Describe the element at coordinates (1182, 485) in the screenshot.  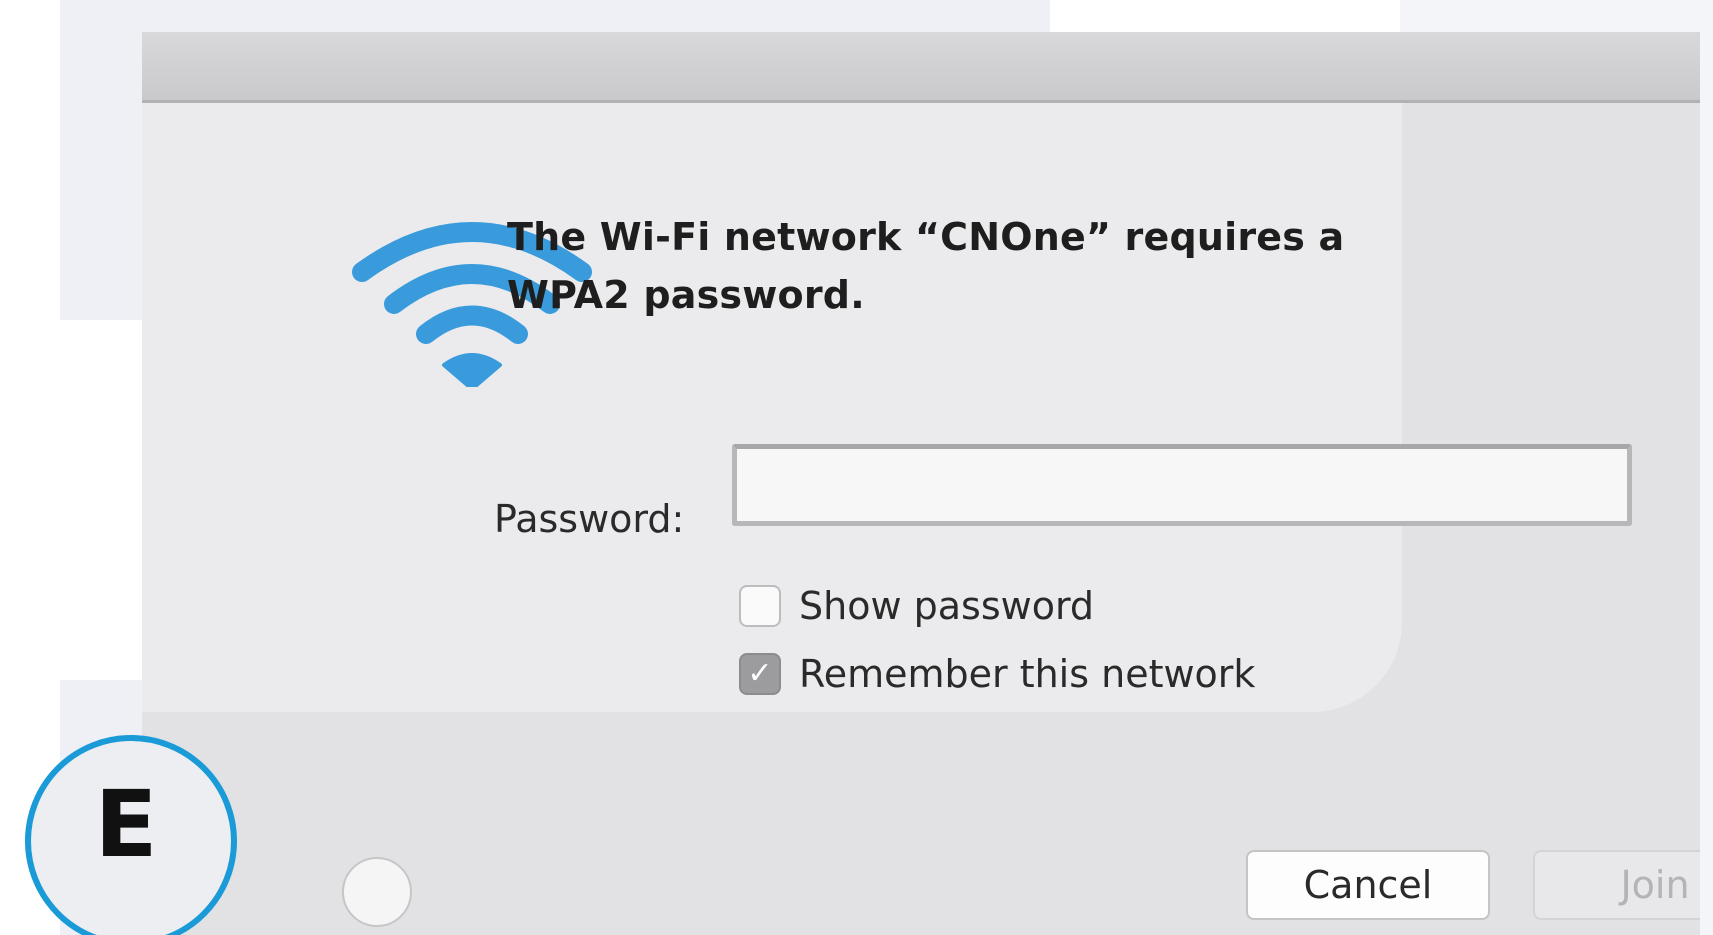
I see `password-field` at that location.